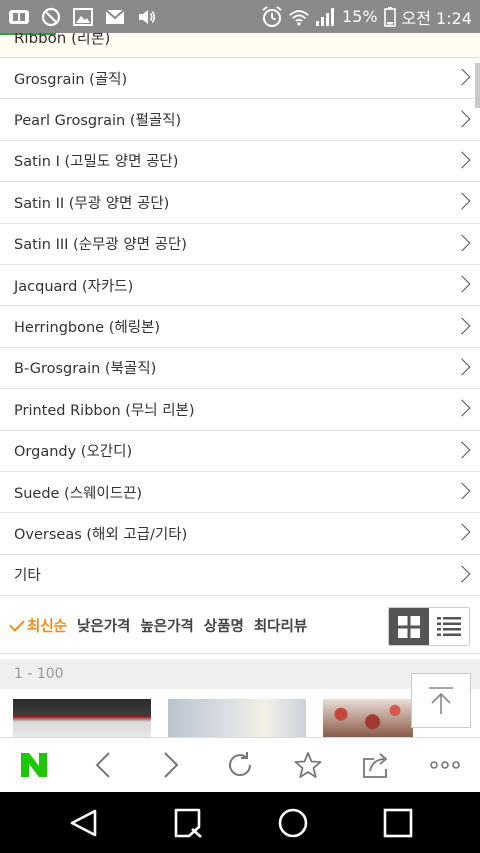  I want to click on sort-low-price: 낮은가격, so click(103, 625).